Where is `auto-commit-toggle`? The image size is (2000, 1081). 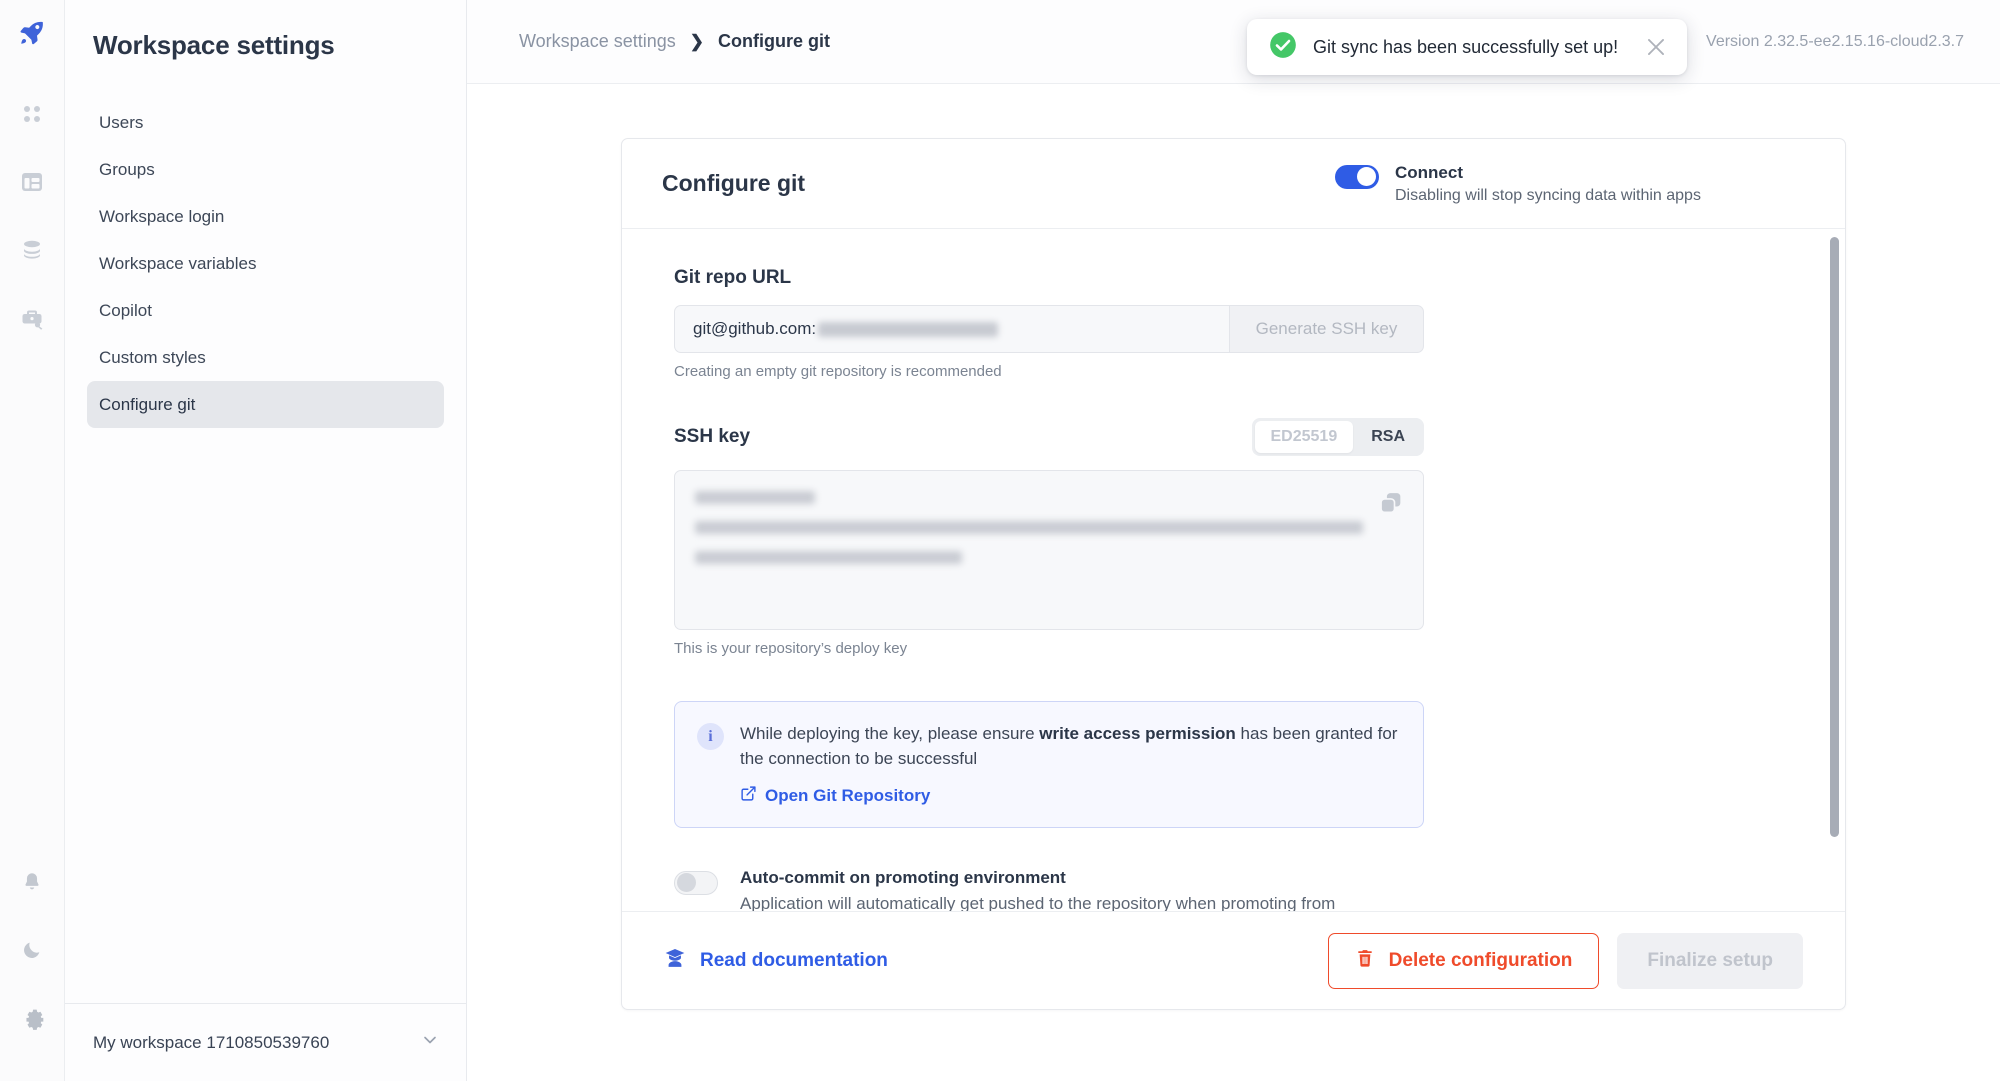
auto-commit-toggle is located at coordinates (696, 883).